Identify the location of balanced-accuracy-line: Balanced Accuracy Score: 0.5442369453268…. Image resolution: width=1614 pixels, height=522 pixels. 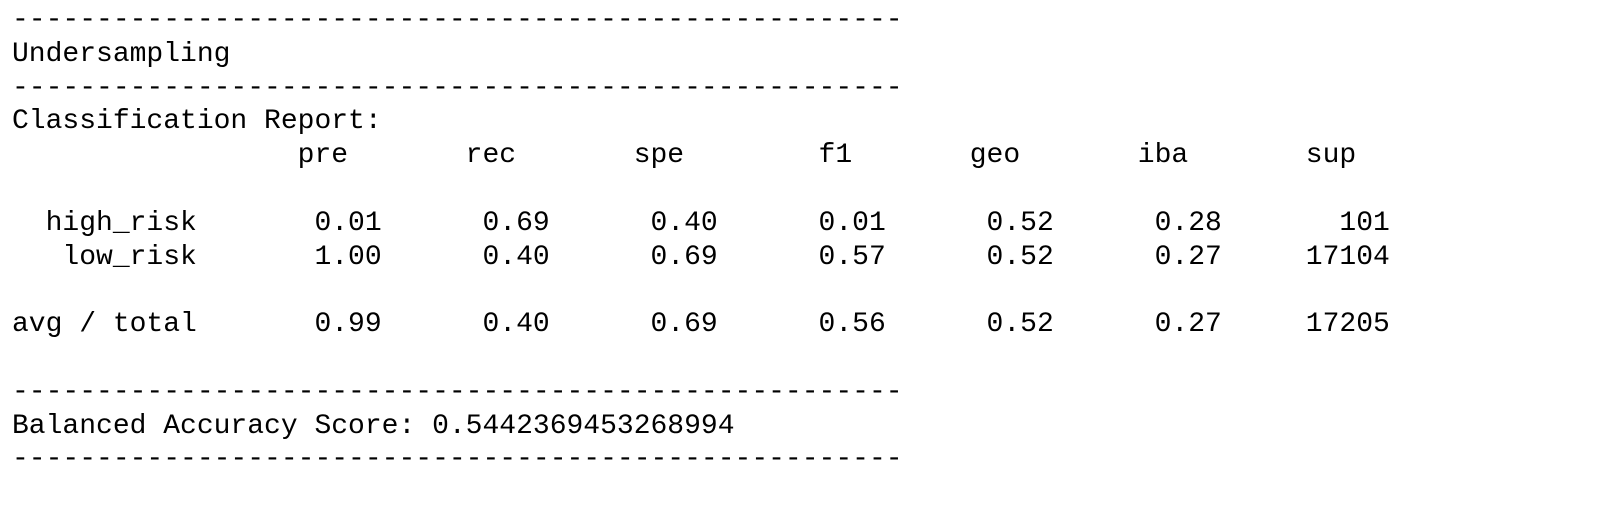
(373, 426).